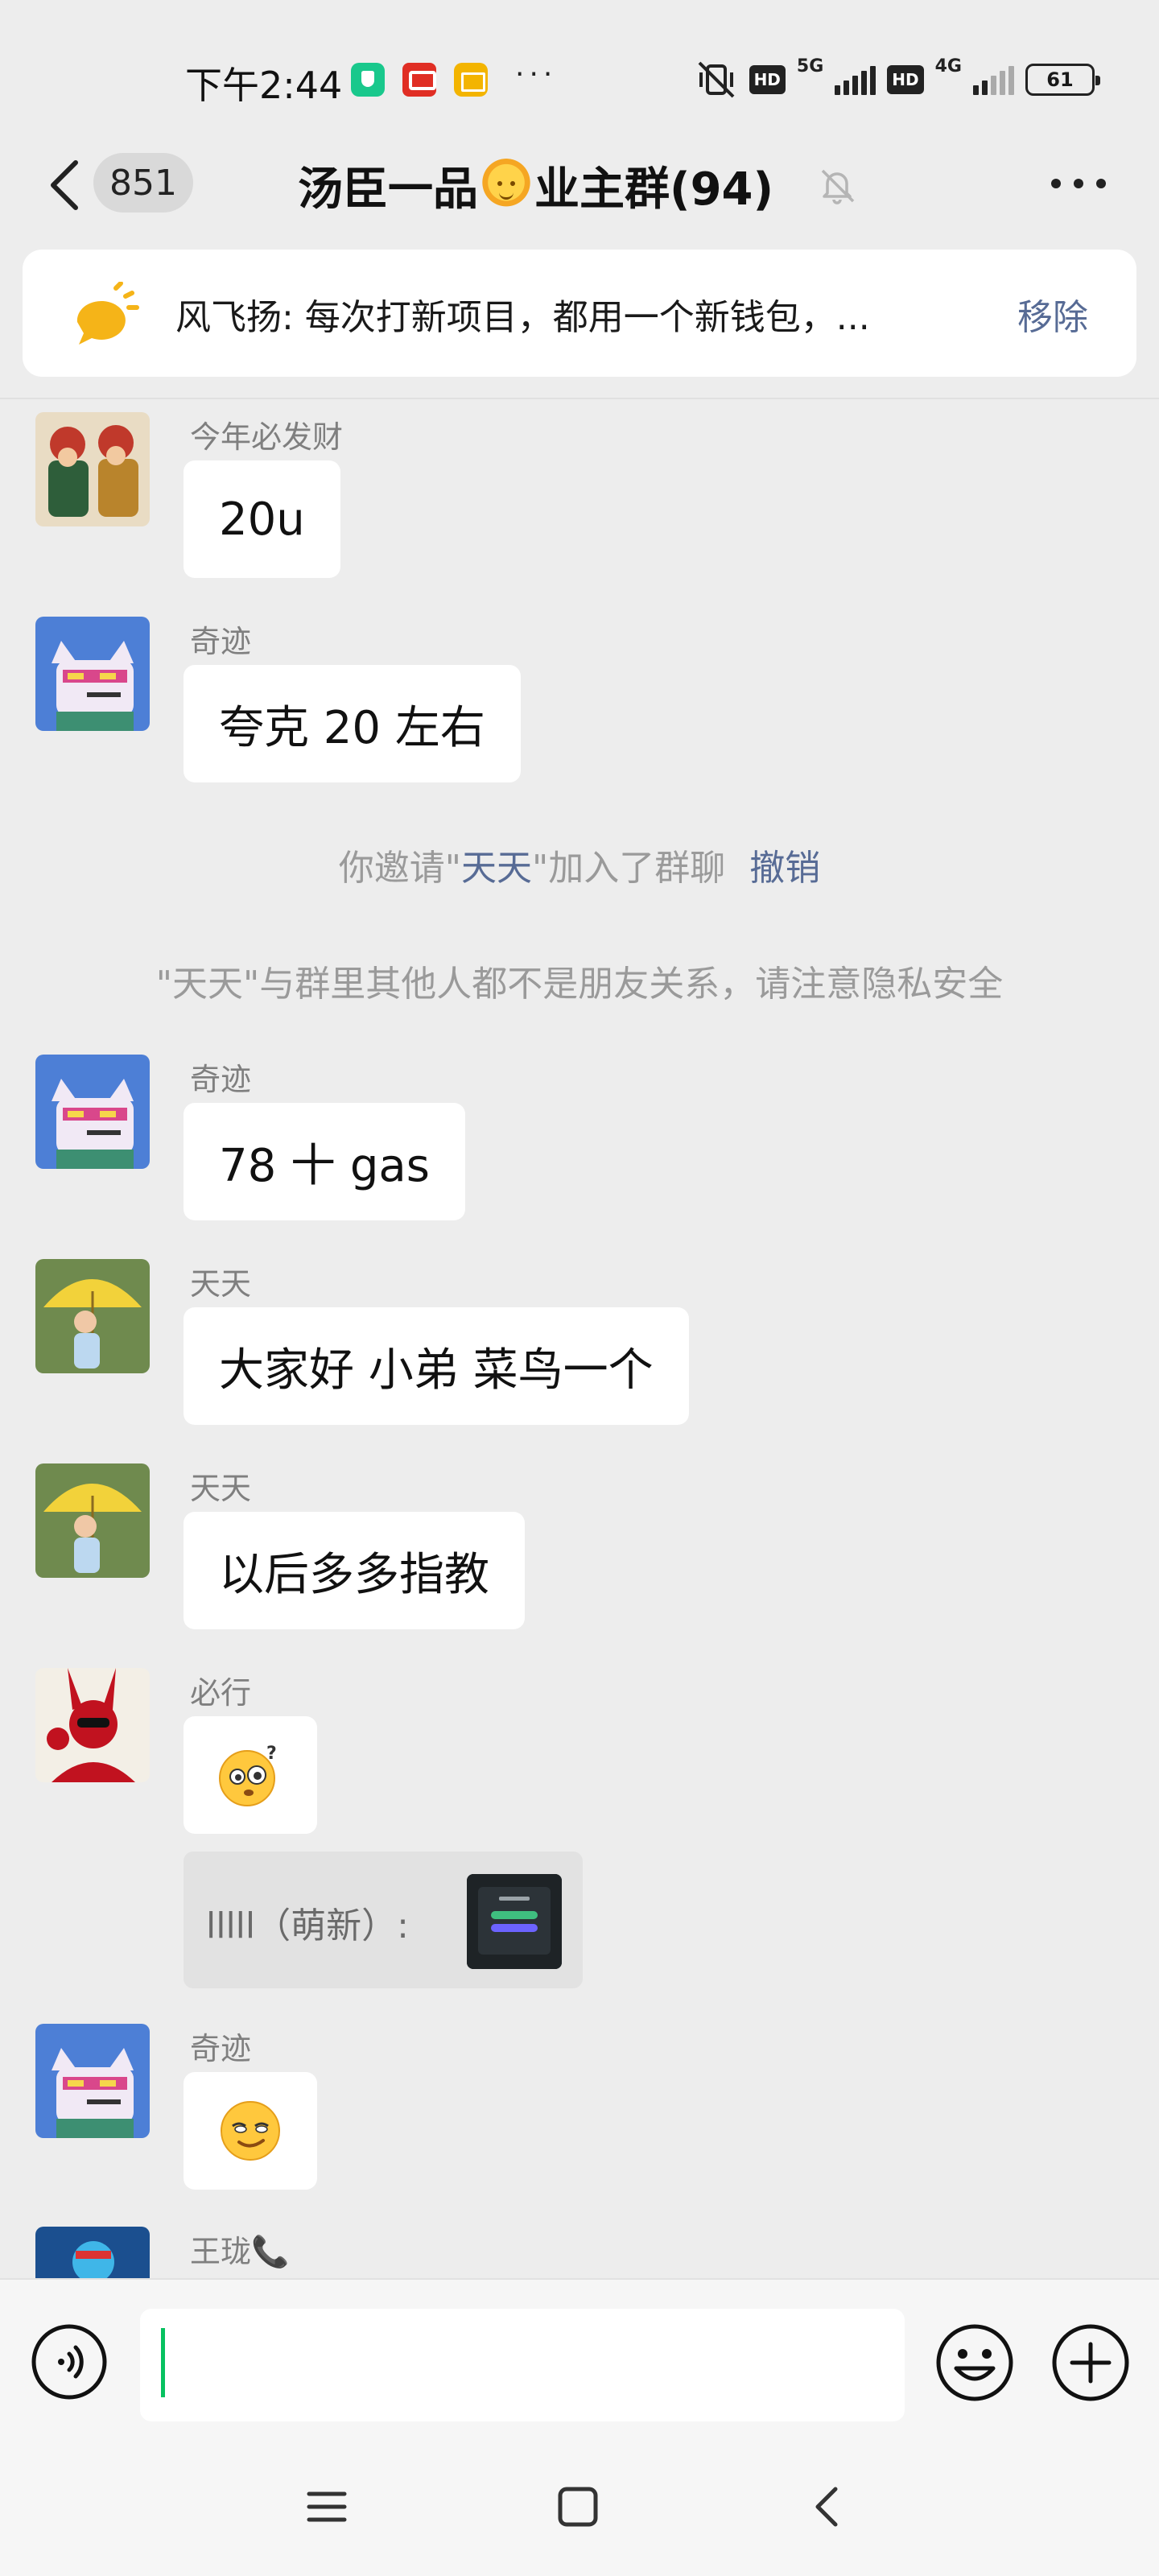 The image size is (1159, 2576). Describe the element at coordinates (1052, 314) in the screenshot. I see `remove-pinned-button: 移除` at that location.